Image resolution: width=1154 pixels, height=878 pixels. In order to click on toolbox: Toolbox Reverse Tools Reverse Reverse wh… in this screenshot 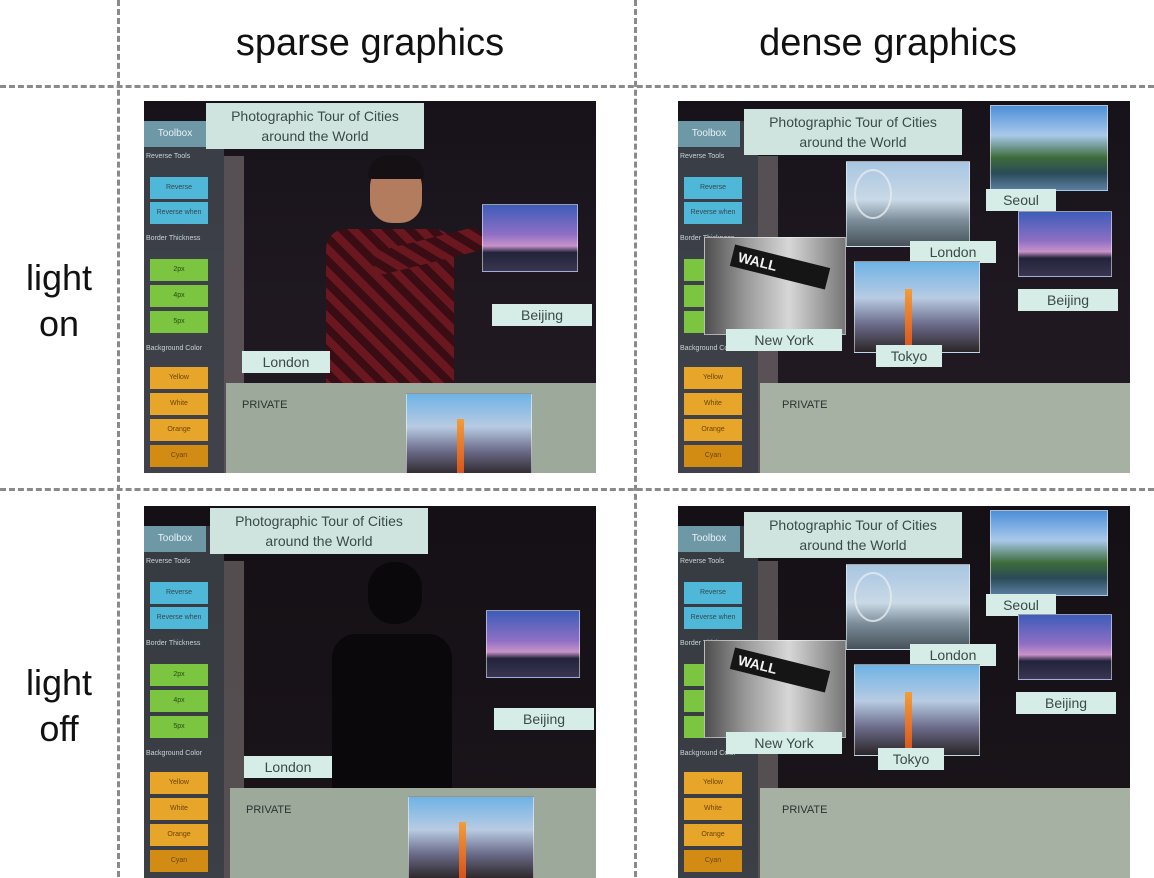, I will do `click(184, 702)`.